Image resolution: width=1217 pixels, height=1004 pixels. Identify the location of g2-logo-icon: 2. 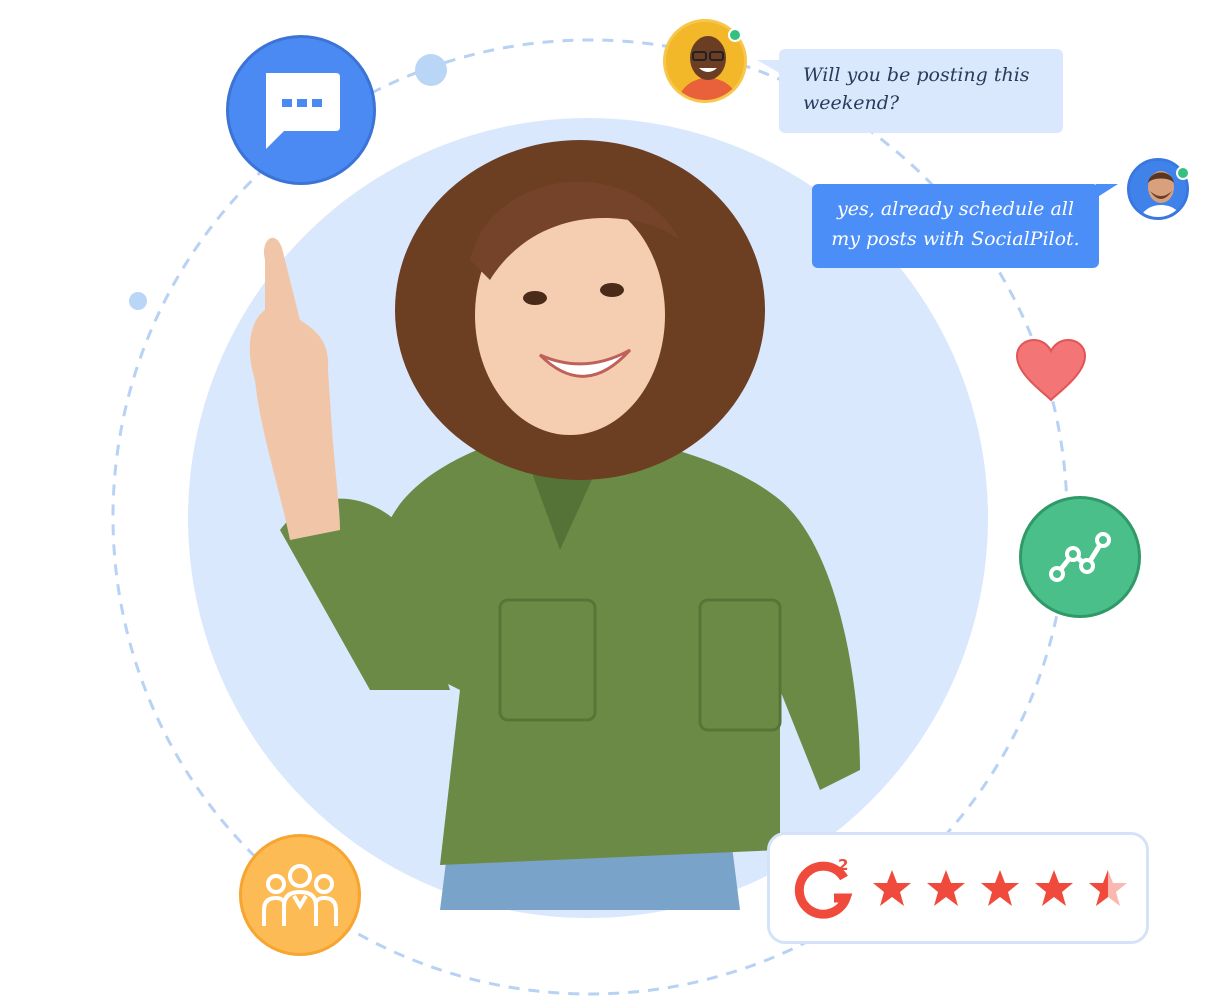
(823, 887).